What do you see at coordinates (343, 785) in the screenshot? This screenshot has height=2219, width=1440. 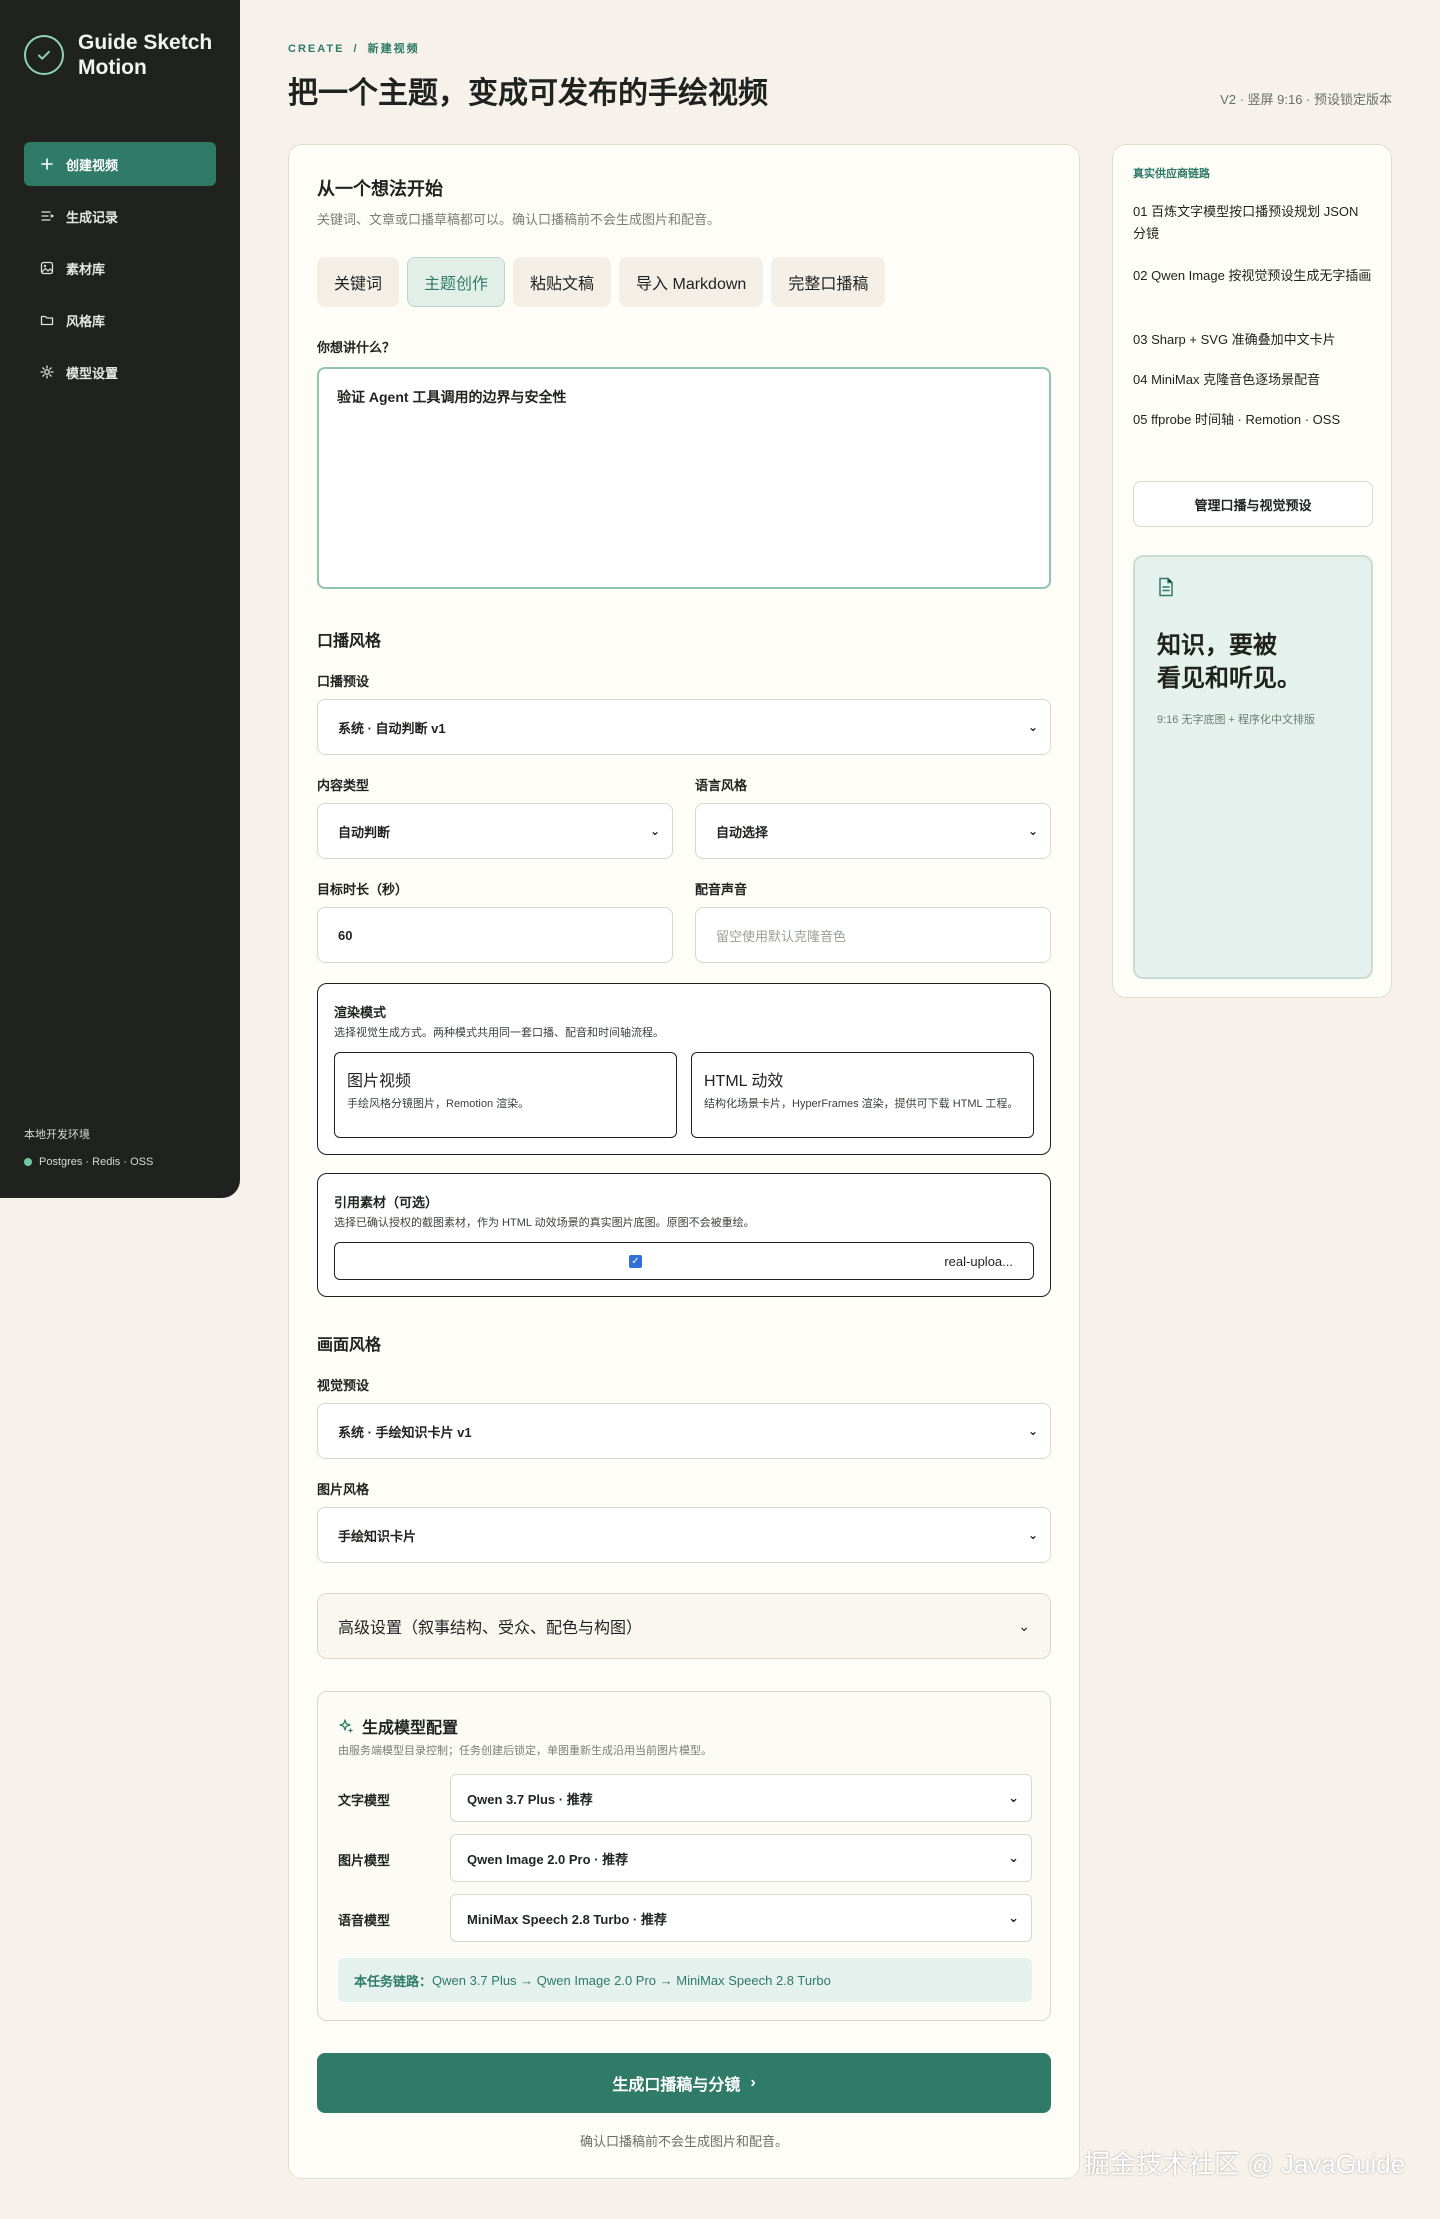 I see `content-type-label: 内容类型` at bounding box center [343, 785].